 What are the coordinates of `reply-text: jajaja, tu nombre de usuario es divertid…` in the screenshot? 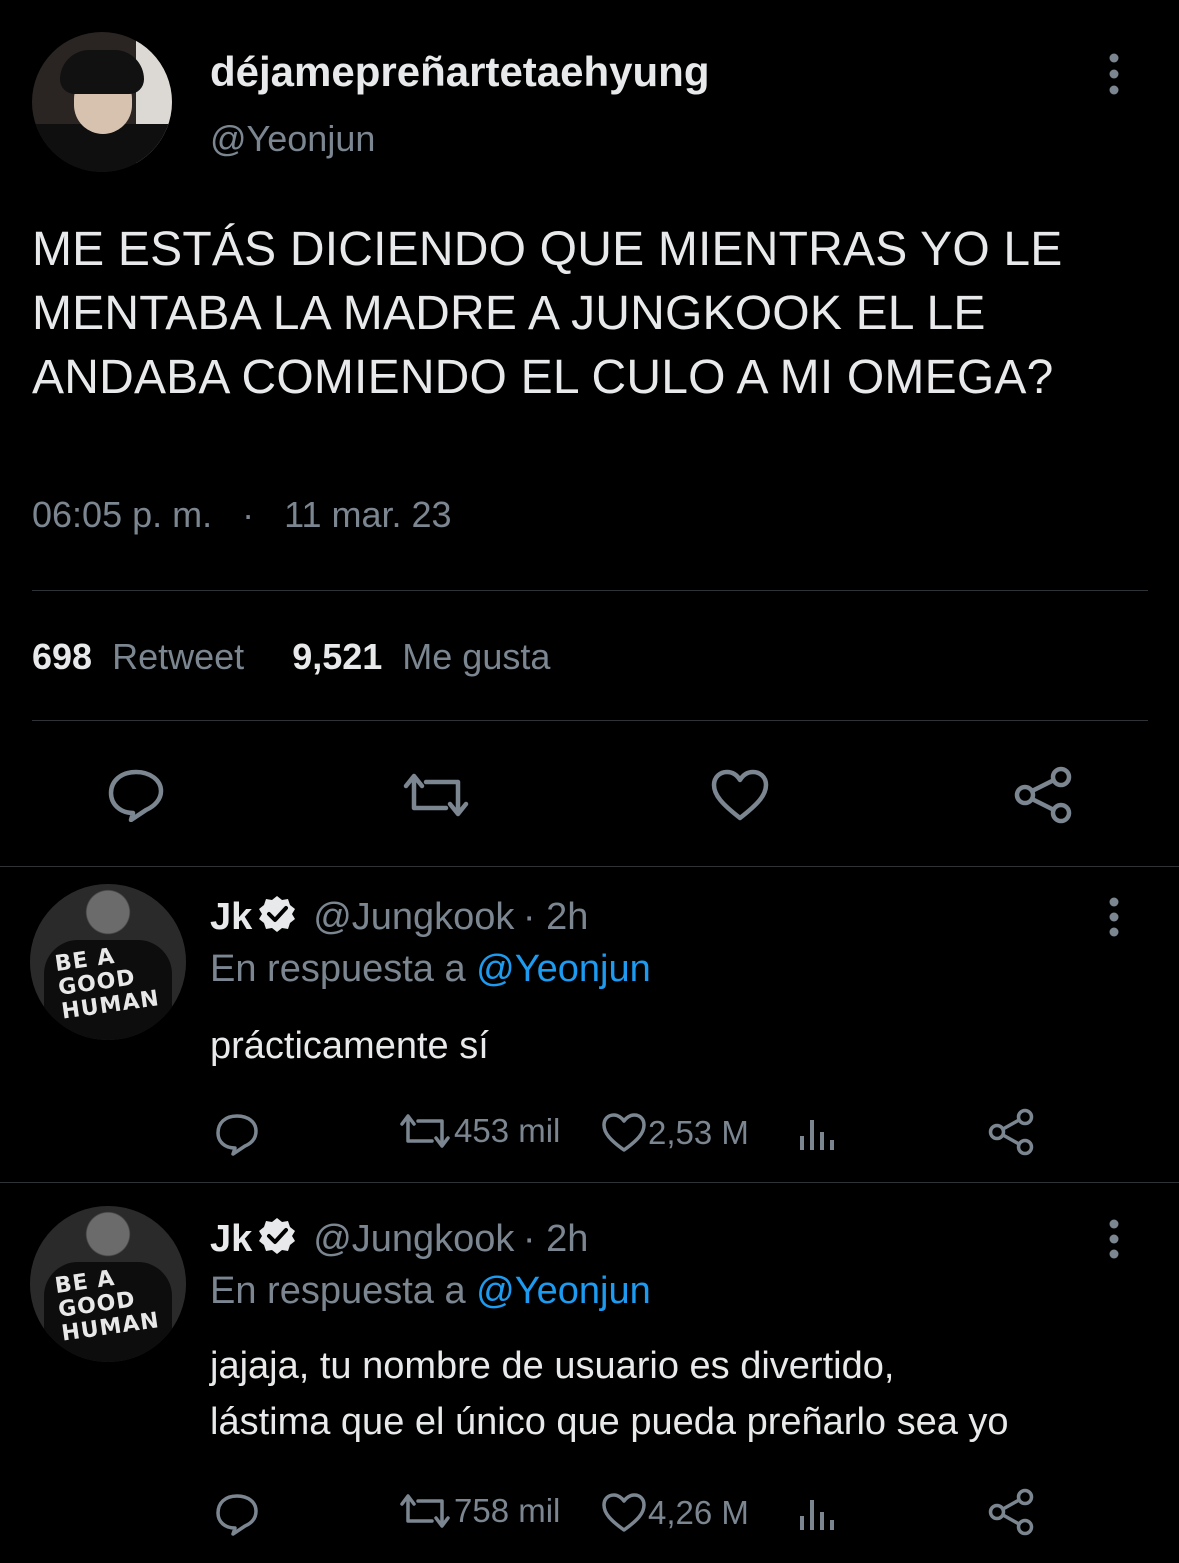 It's located at (685, 1394).